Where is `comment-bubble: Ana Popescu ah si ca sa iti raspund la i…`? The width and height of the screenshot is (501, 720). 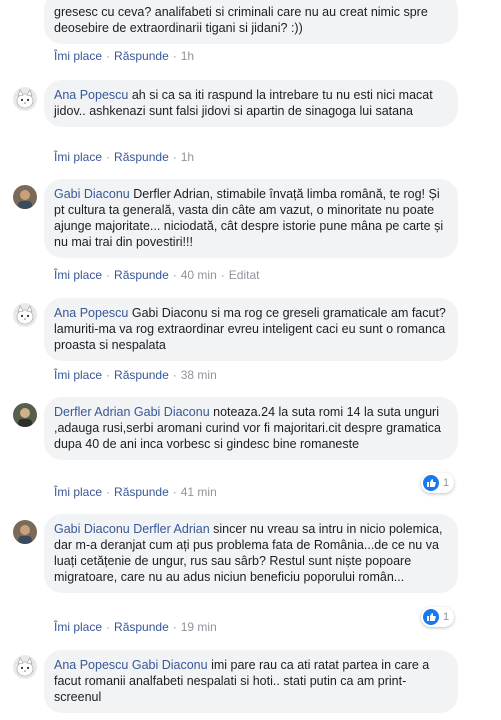 comment-bubble: Ana Popescu ah si ca sa iti raspund la i… is located at coordinates (251, 103).